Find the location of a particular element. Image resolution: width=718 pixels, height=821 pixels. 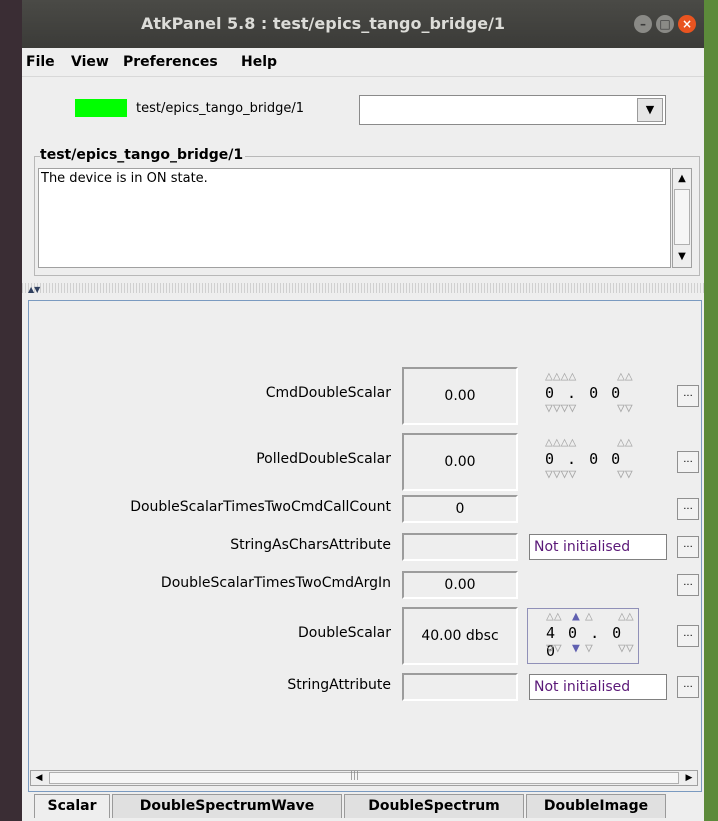

attribute-label: StringAttribute is located at coordinates (339, 685).